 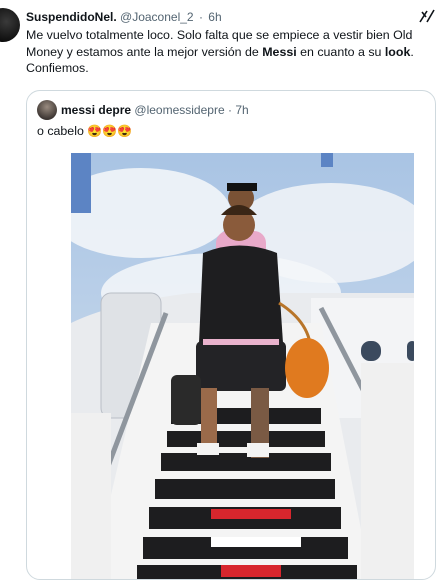 I want to click on tweet-text-part: en cuanto a su, so click(x=340, y=51).